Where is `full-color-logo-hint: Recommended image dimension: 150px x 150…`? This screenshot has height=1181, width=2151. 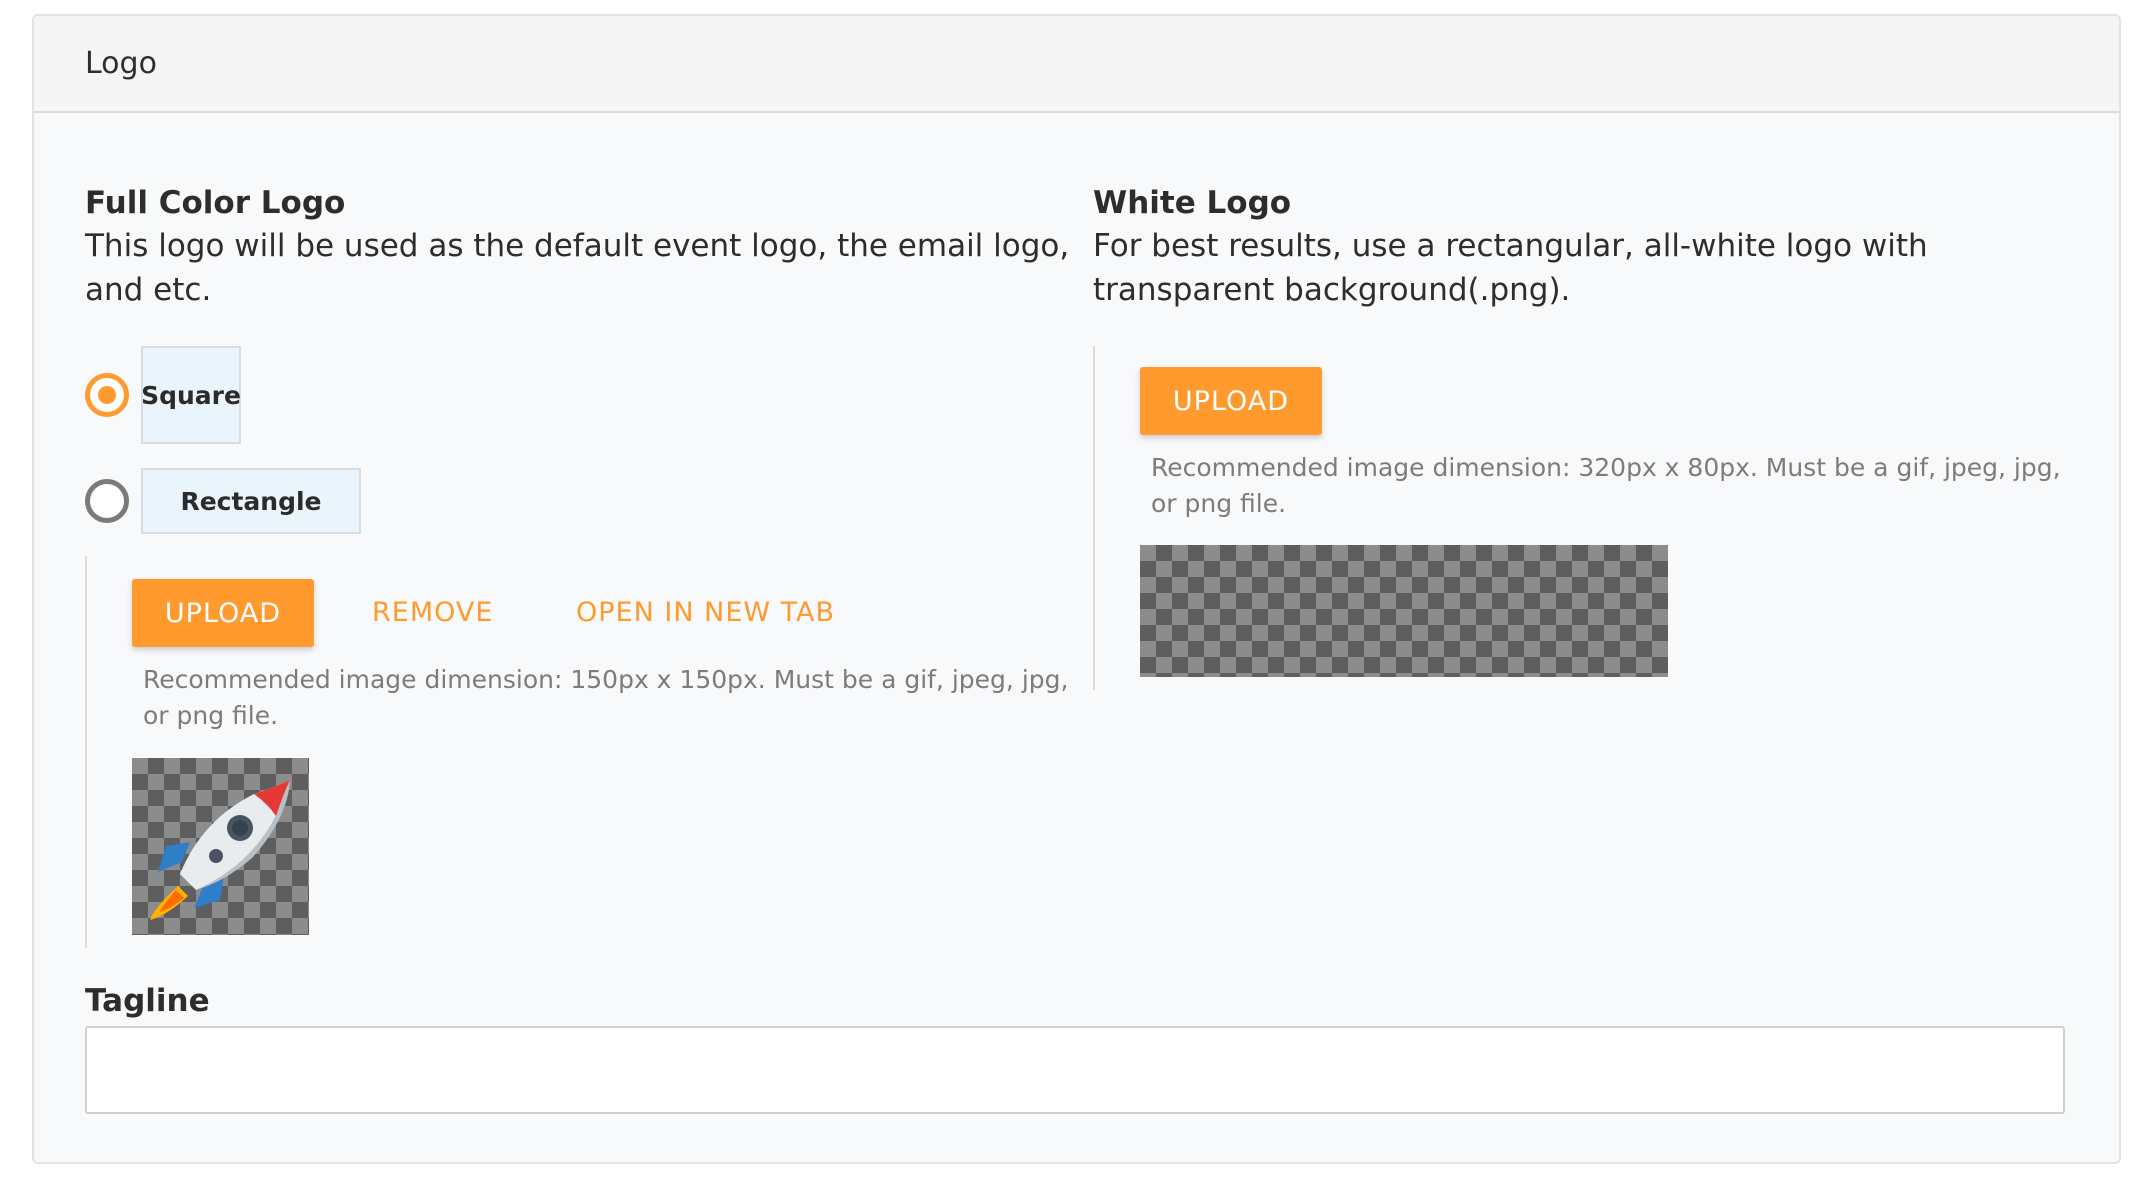
full-color-logo-hint: Recommended image dimension: 150px x 150… is located at coordinates (606, 697).